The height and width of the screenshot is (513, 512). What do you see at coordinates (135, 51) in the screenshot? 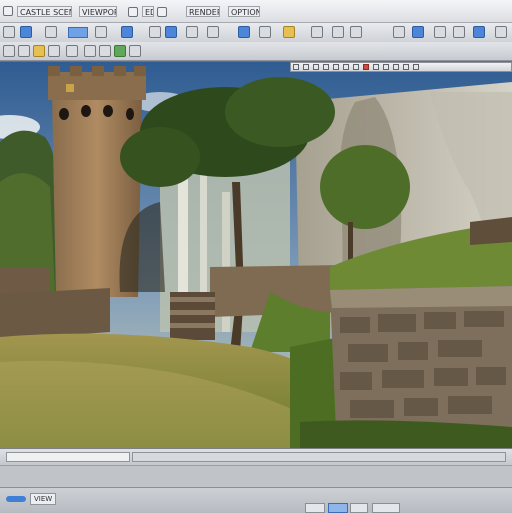
I see `tool-i-icon` at bounding box center [135, 51].